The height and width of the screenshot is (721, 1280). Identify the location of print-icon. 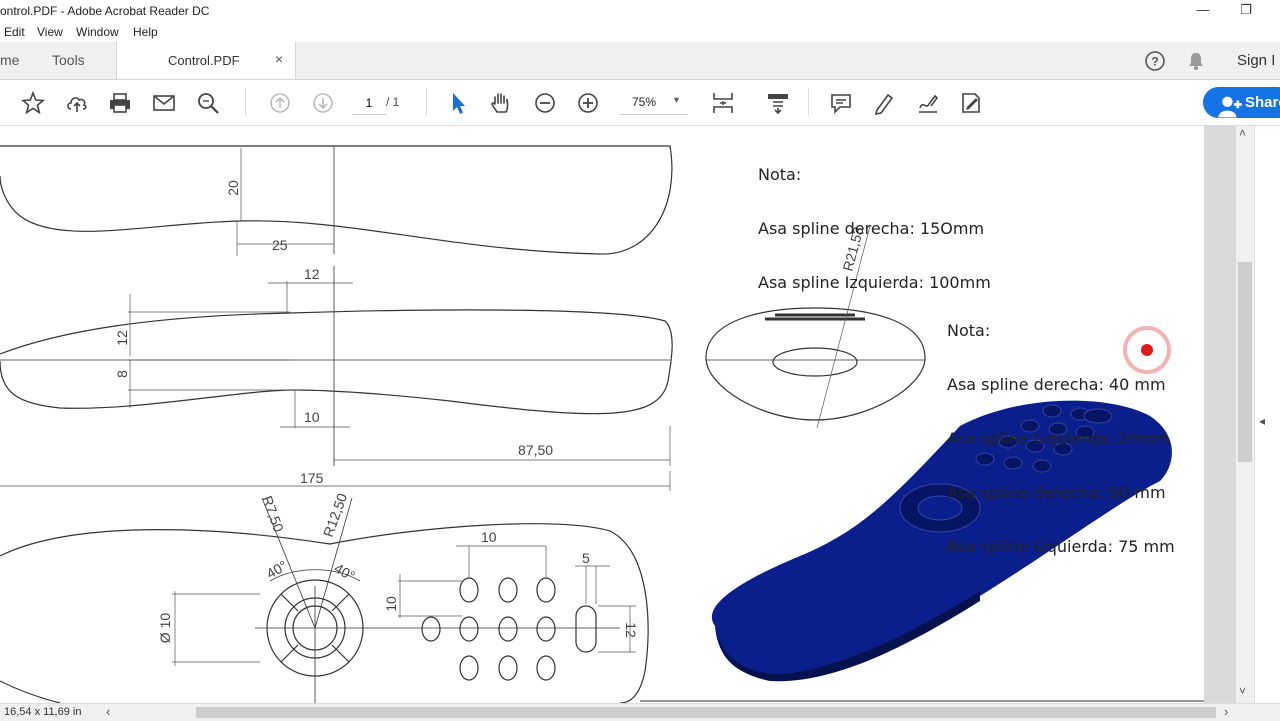
(120, 103).